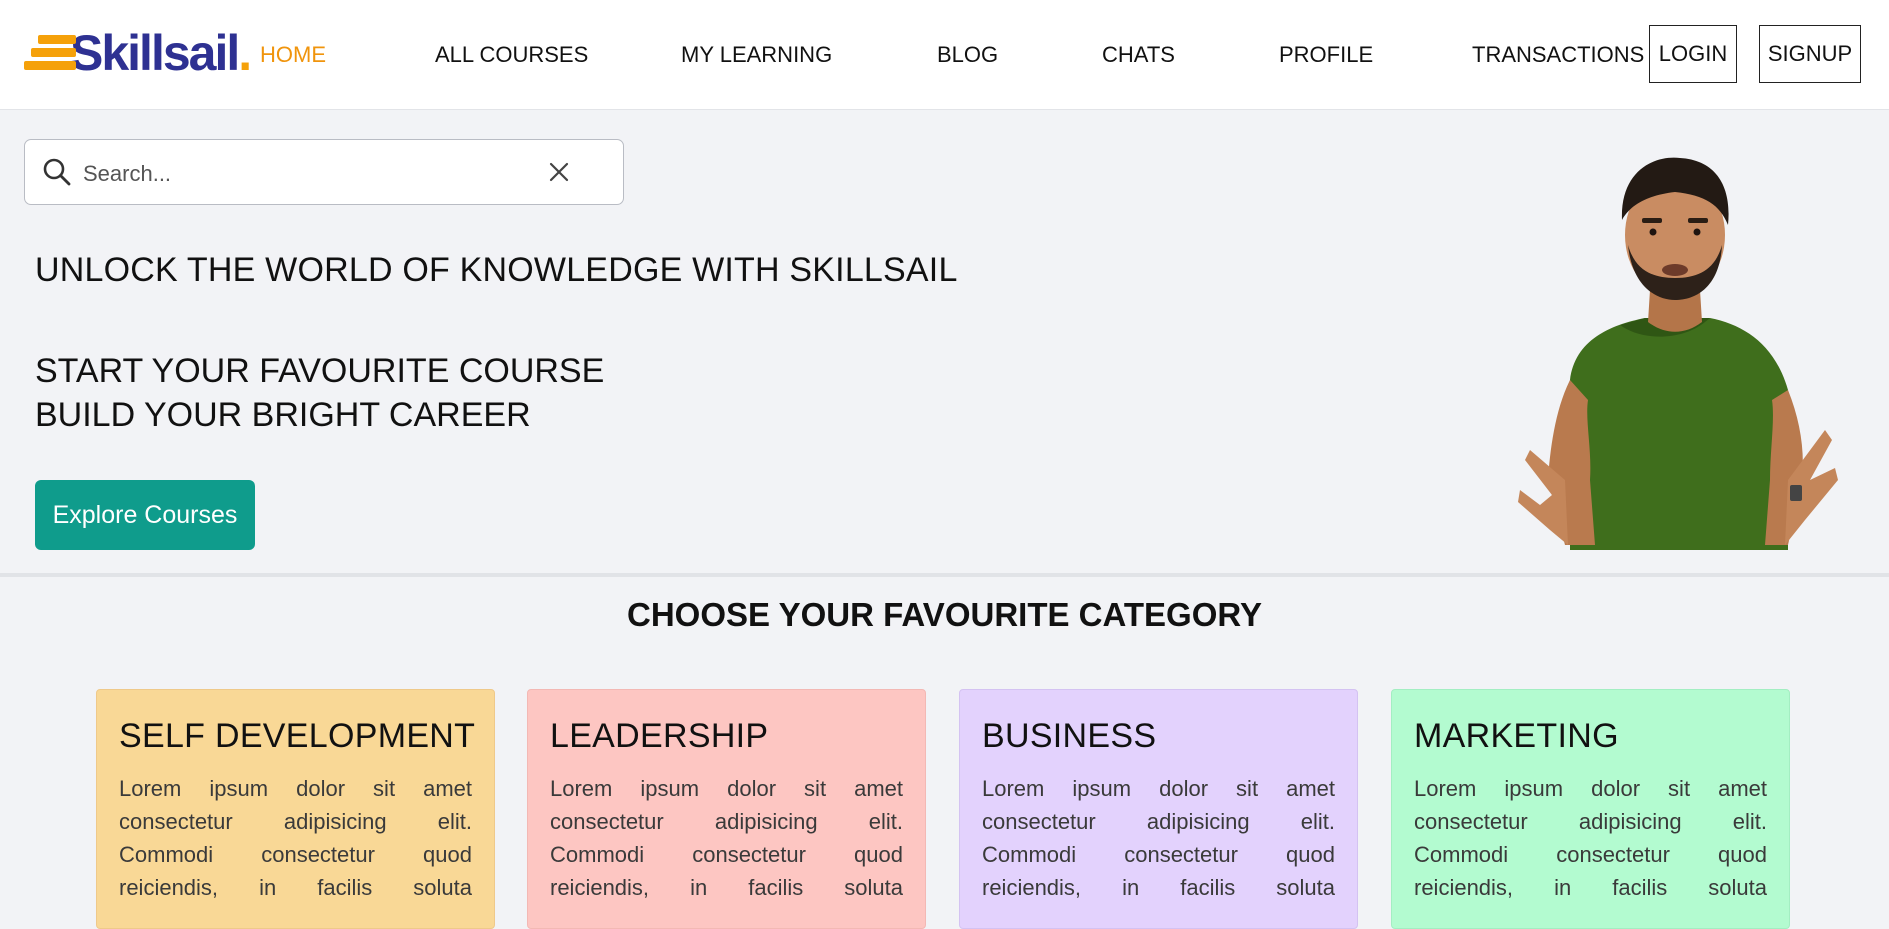  What do you see at coordinates (1693, 54) in the screenshot?
I see `login-button: LOGIN` at bounding box center [1693, 54].